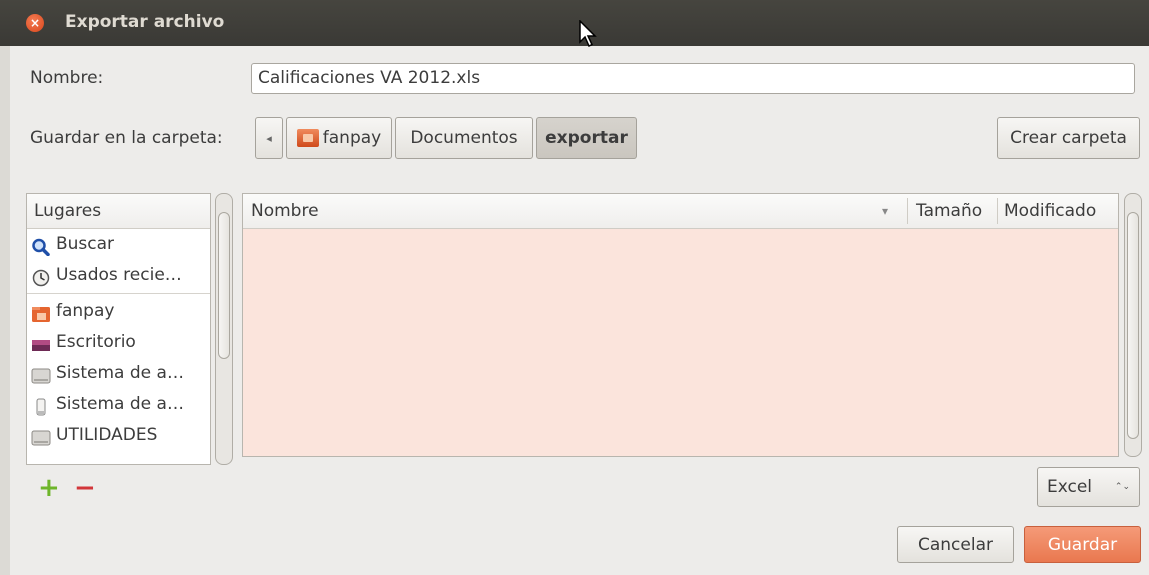  Describe the element at coordinates (41, 246) in the screenshot. I see `search-icon` at that location.